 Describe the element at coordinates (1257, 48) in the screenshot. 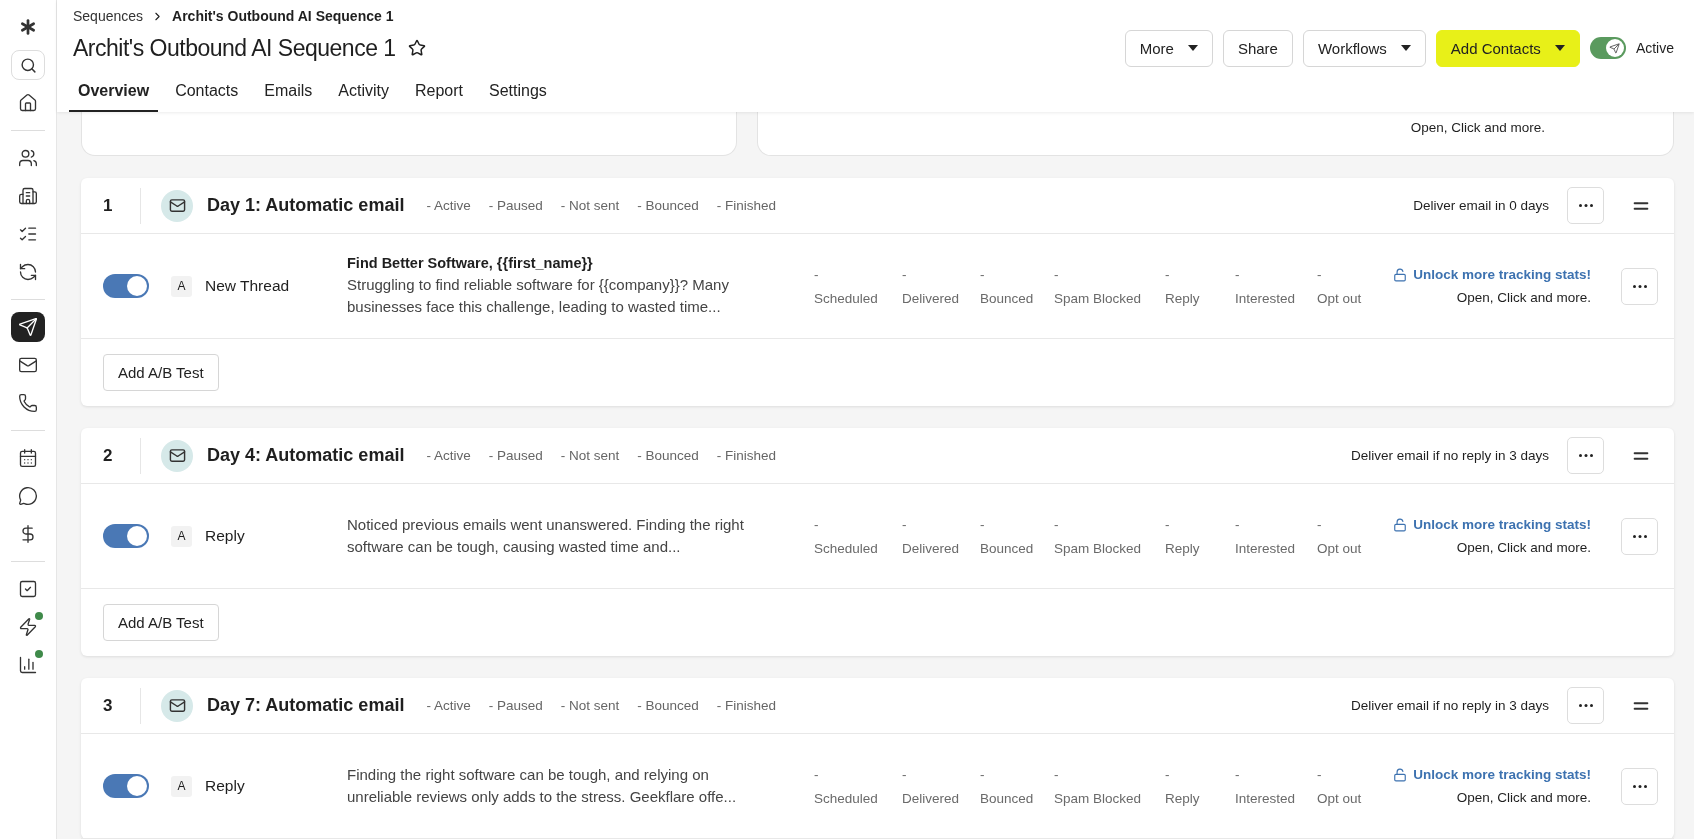

I see `share-button: Share` at that location.